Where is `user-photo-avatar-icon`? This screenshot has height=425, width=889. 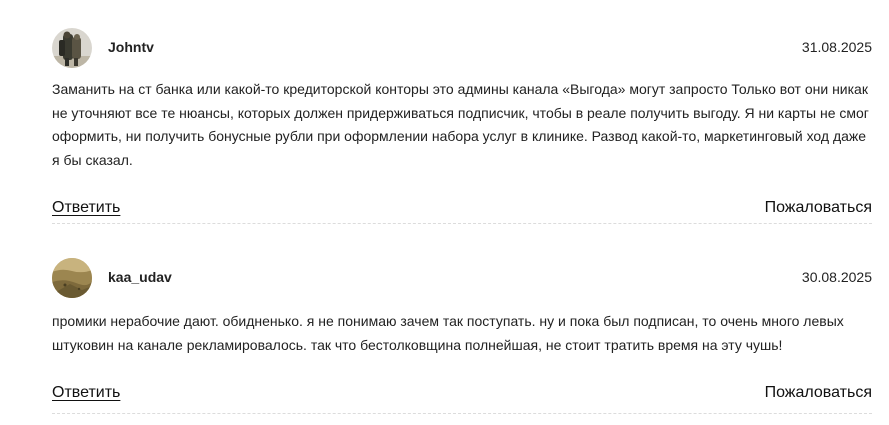 user-photo-avatar-icon is located at coordinates (72, 48).